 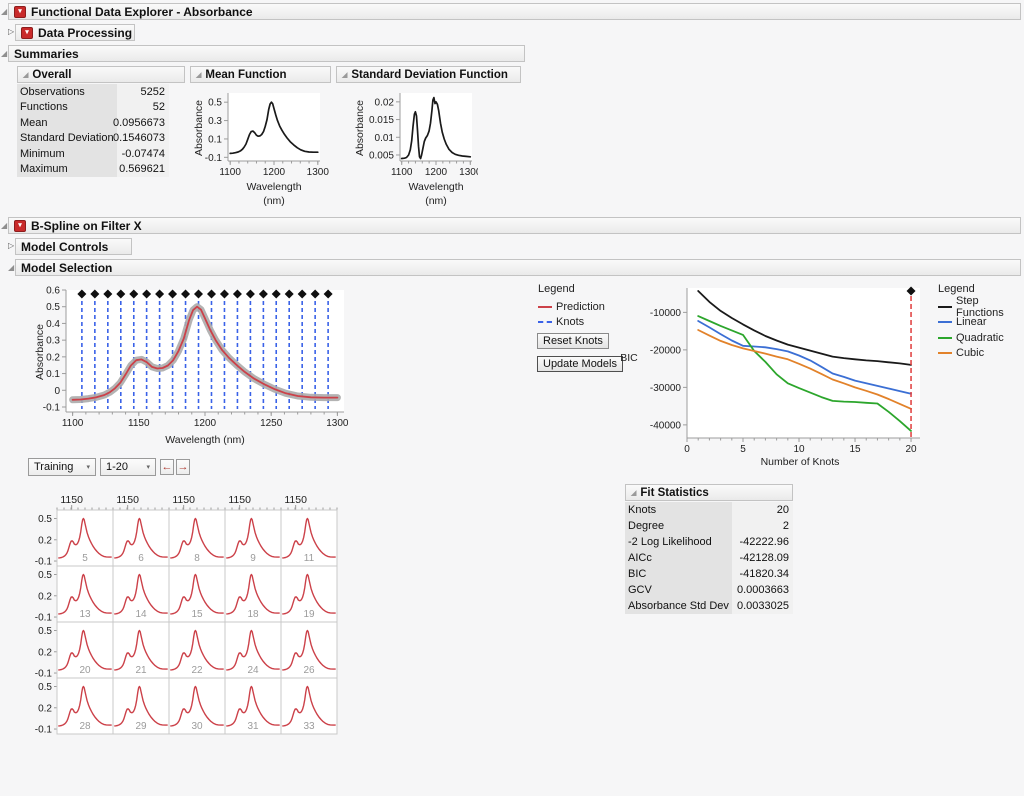 I want to click on table-row: Knots 20, so click(x=709, y=510).